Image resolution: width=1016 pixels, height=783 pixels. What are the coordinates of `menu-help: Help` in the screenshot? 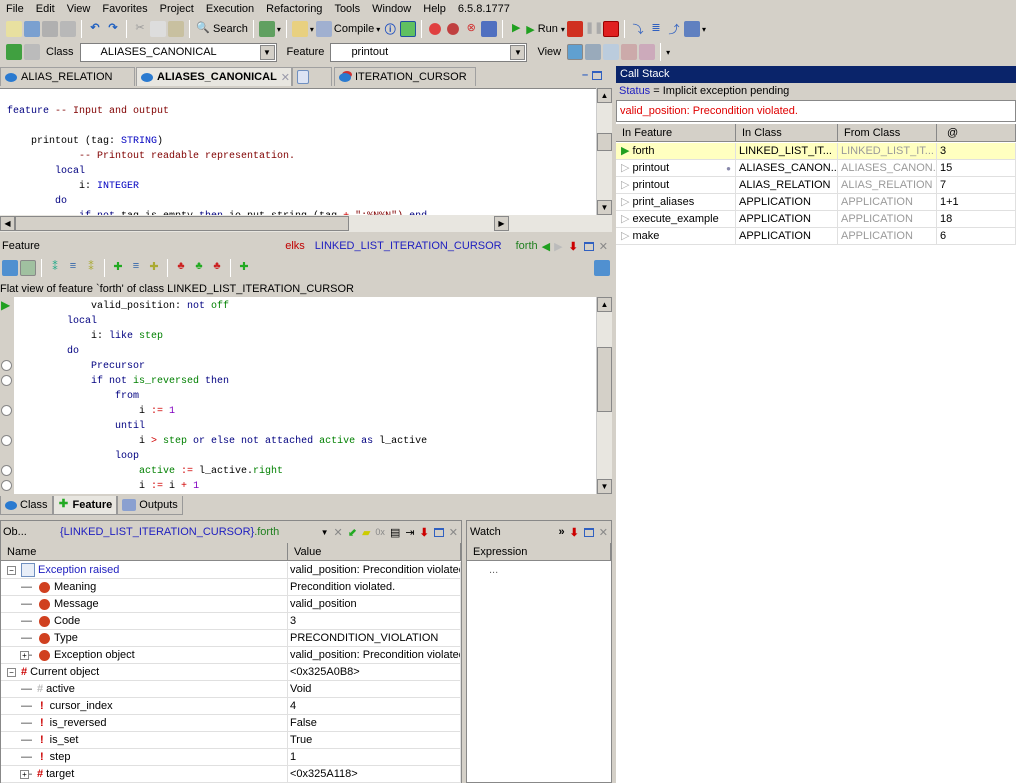 It's located at (434, 9).